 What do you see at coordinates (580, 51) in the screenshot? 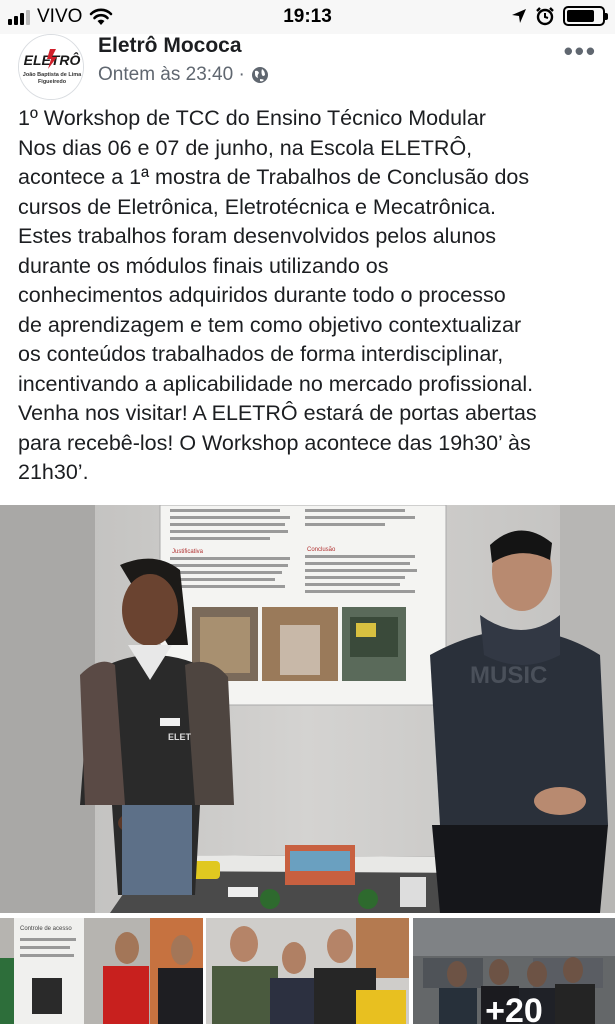
I see `more-options-icon: •••` at bounding box center [580, 51].